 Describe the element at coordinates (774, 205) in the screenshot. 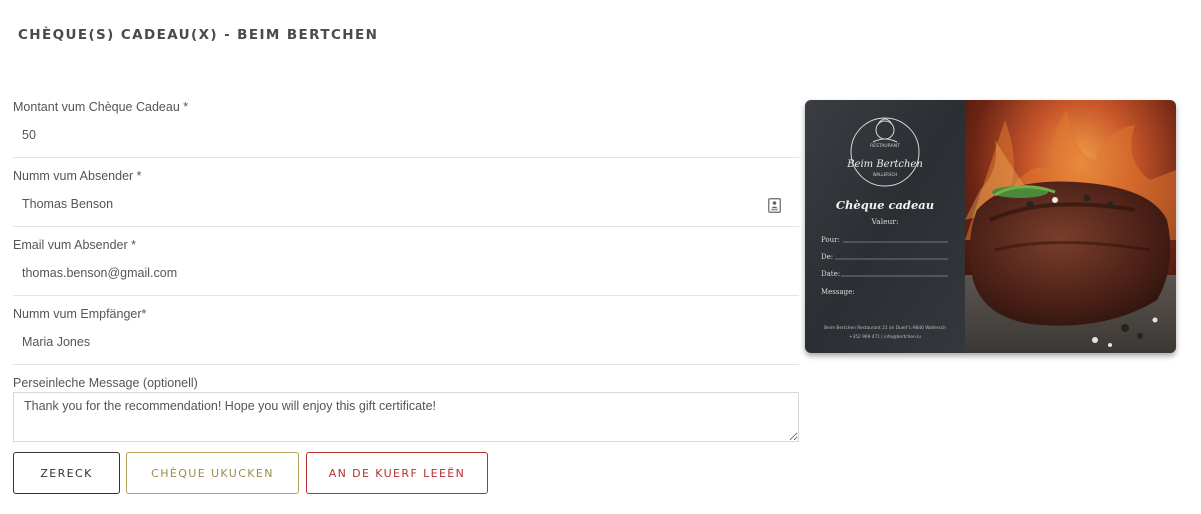

I see `contact-card-icon` at that location.